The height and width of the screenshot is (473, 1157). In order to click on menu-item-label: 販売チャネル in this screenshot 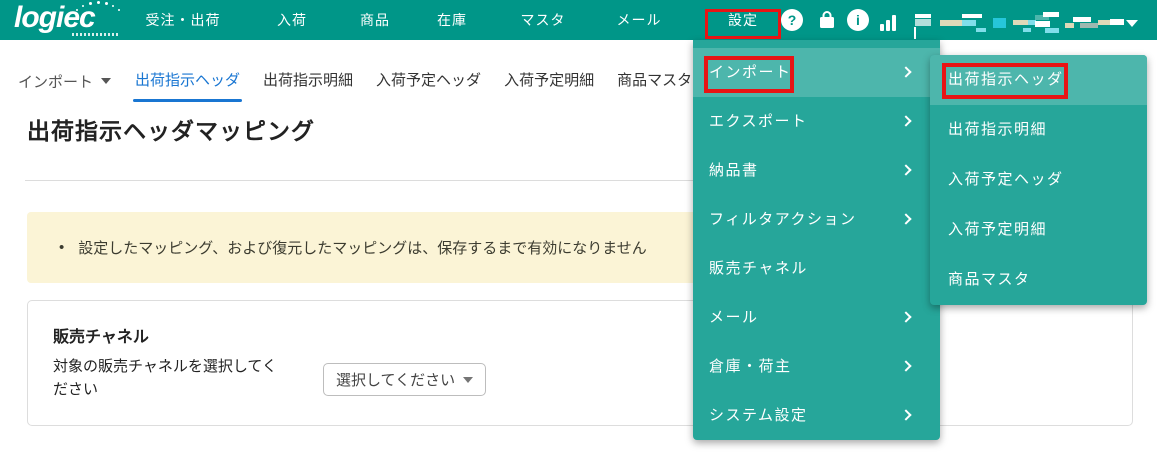, I will do `click(758, 268)`.